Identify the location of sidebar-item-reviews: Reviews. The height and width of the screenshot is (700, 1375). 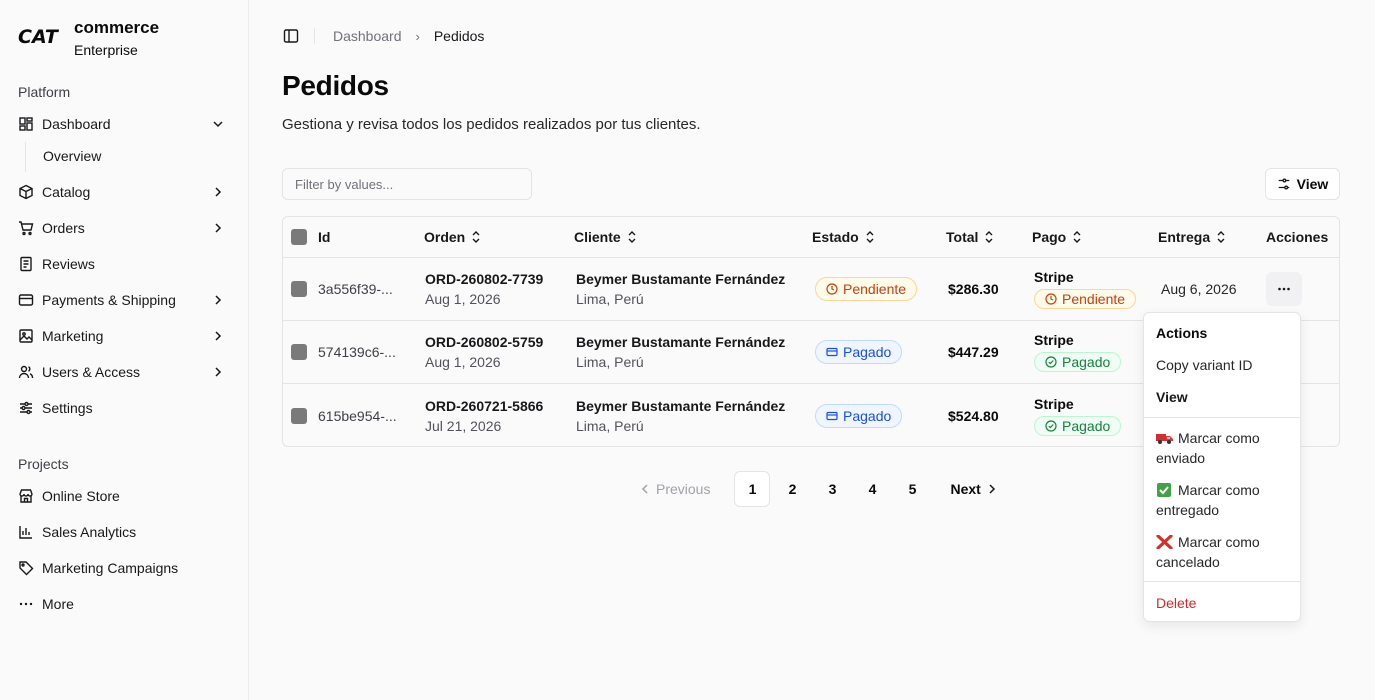
(124, 264).